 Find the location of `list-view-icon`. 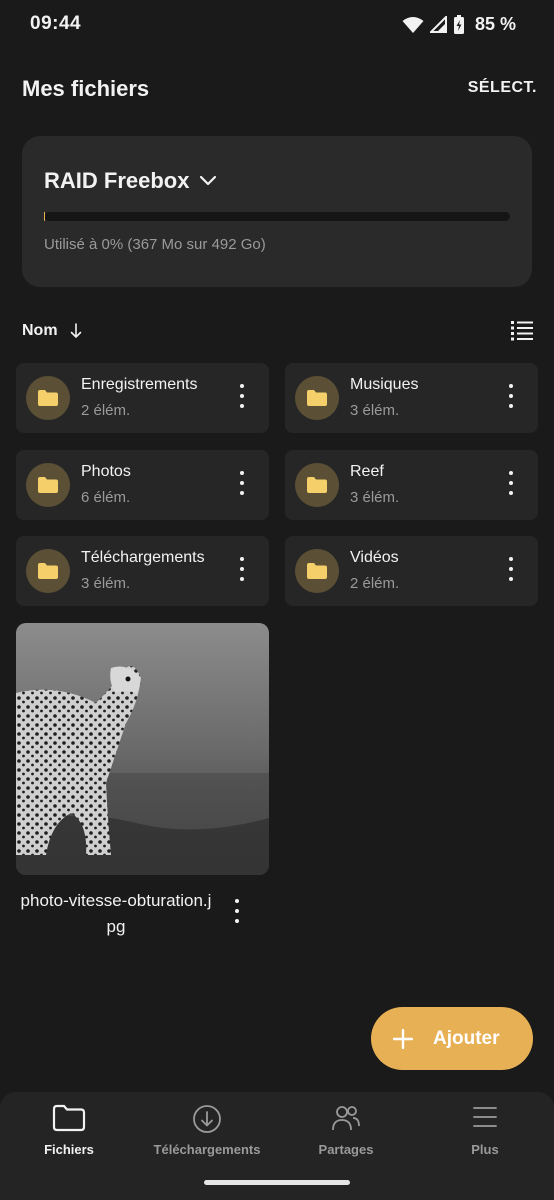

list-view-icon is located at coordinates (522, 331).